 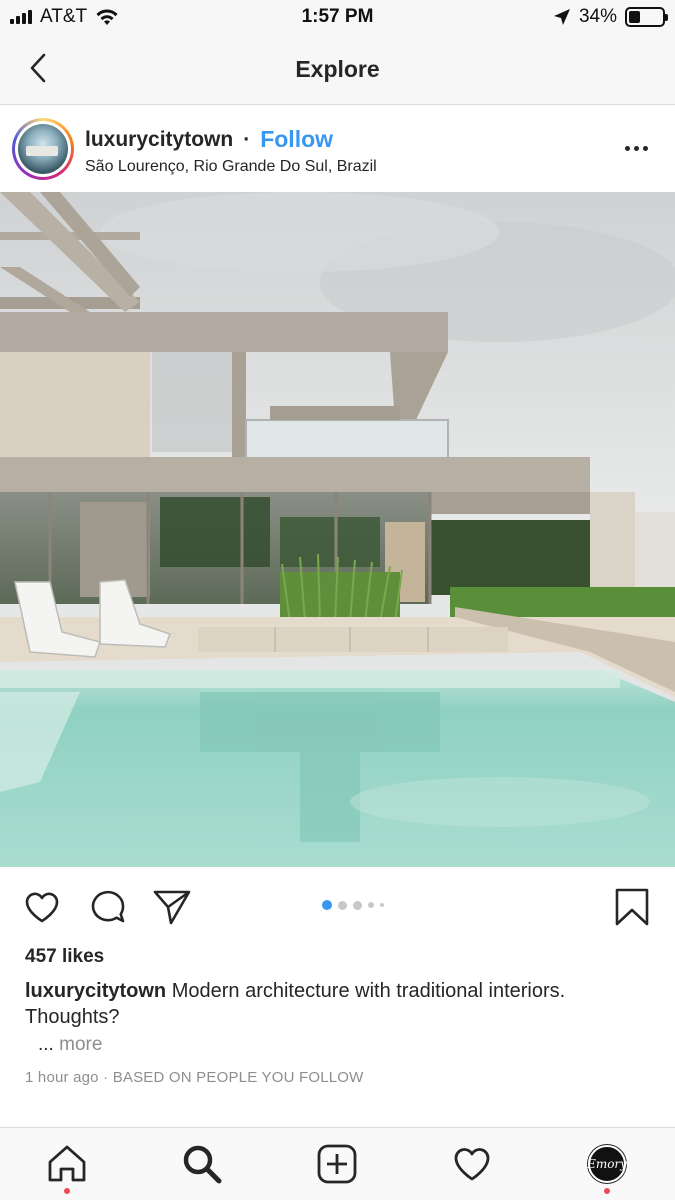 What do you see at coordinates (337, 18) in the screenshot?
I see `status-bar: AT&T 1:57 PM 34%` at bounding box center [337, 18].